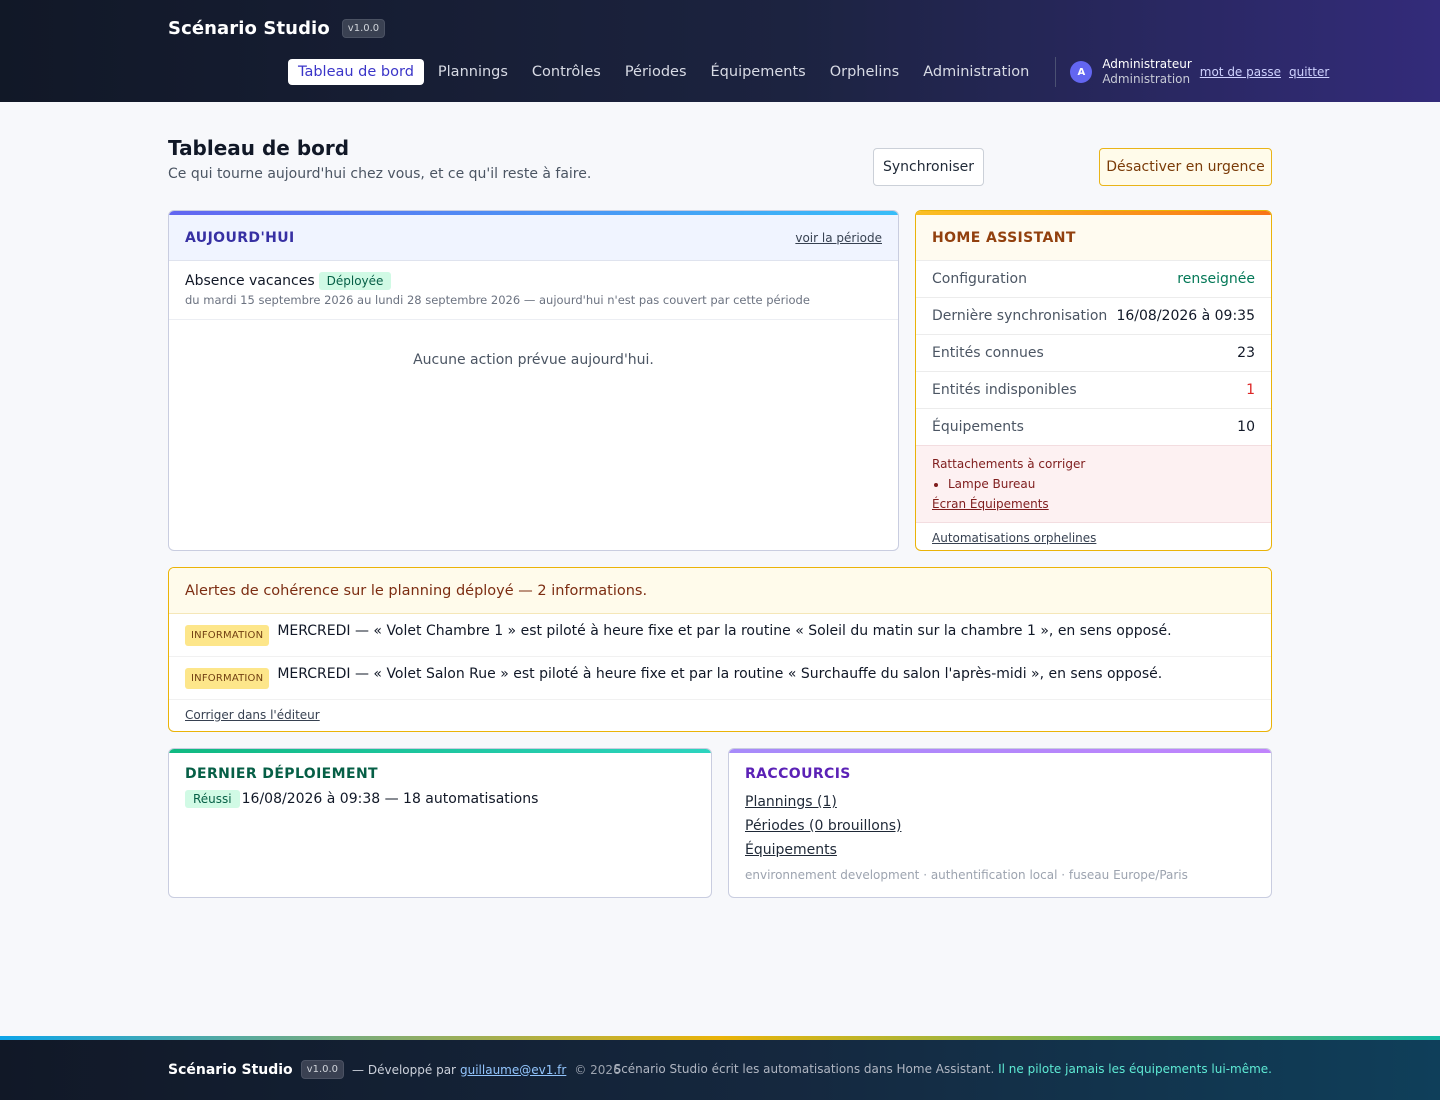  What do you see at coordinates (1250, 390) in the screenshot?
I see `row-value: 1` at bounding box center [1250, 390].